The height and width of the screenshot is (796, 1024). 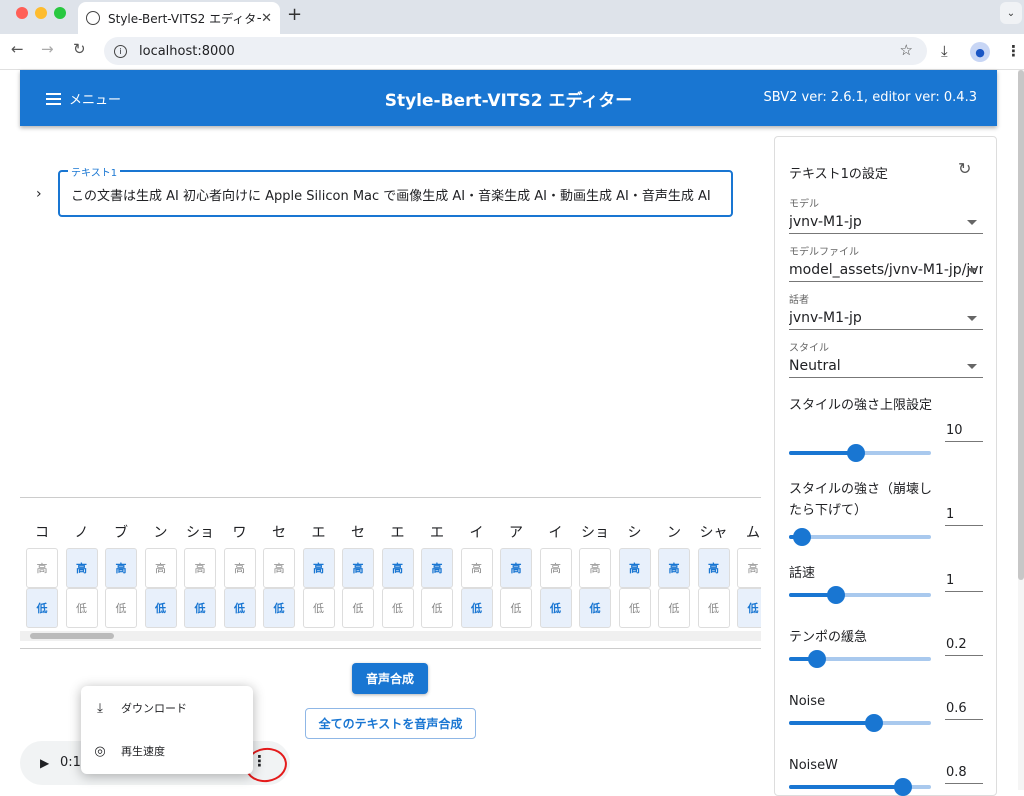 I want to click on style-select: スタイル Neutral, so click(x=886, y=358).